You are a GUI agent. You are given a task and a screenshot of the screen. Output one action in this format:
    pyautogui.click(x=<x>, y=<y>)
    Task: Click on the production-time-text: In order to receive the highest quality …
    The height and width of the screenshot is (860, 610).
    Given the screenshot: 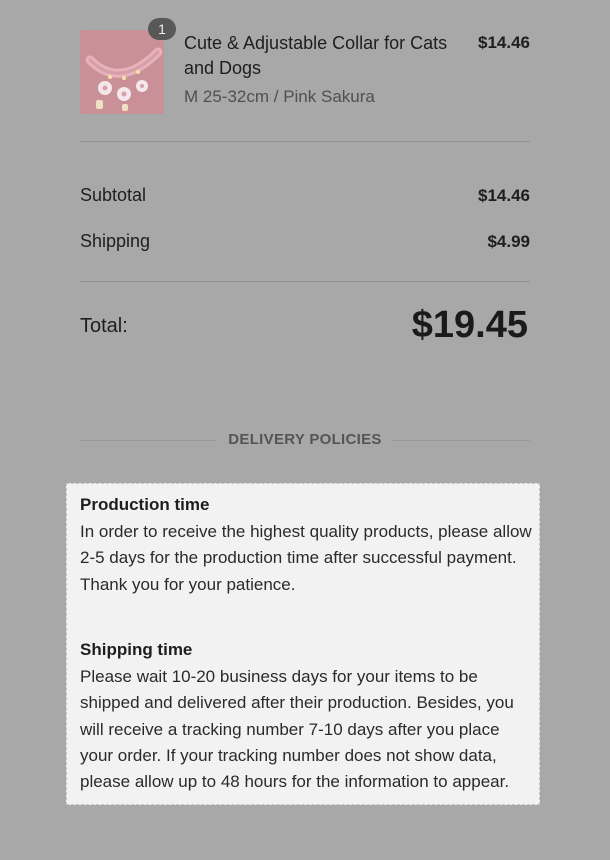 What is the action you would take?
    pyautogui.click(x=306, y=558)
    